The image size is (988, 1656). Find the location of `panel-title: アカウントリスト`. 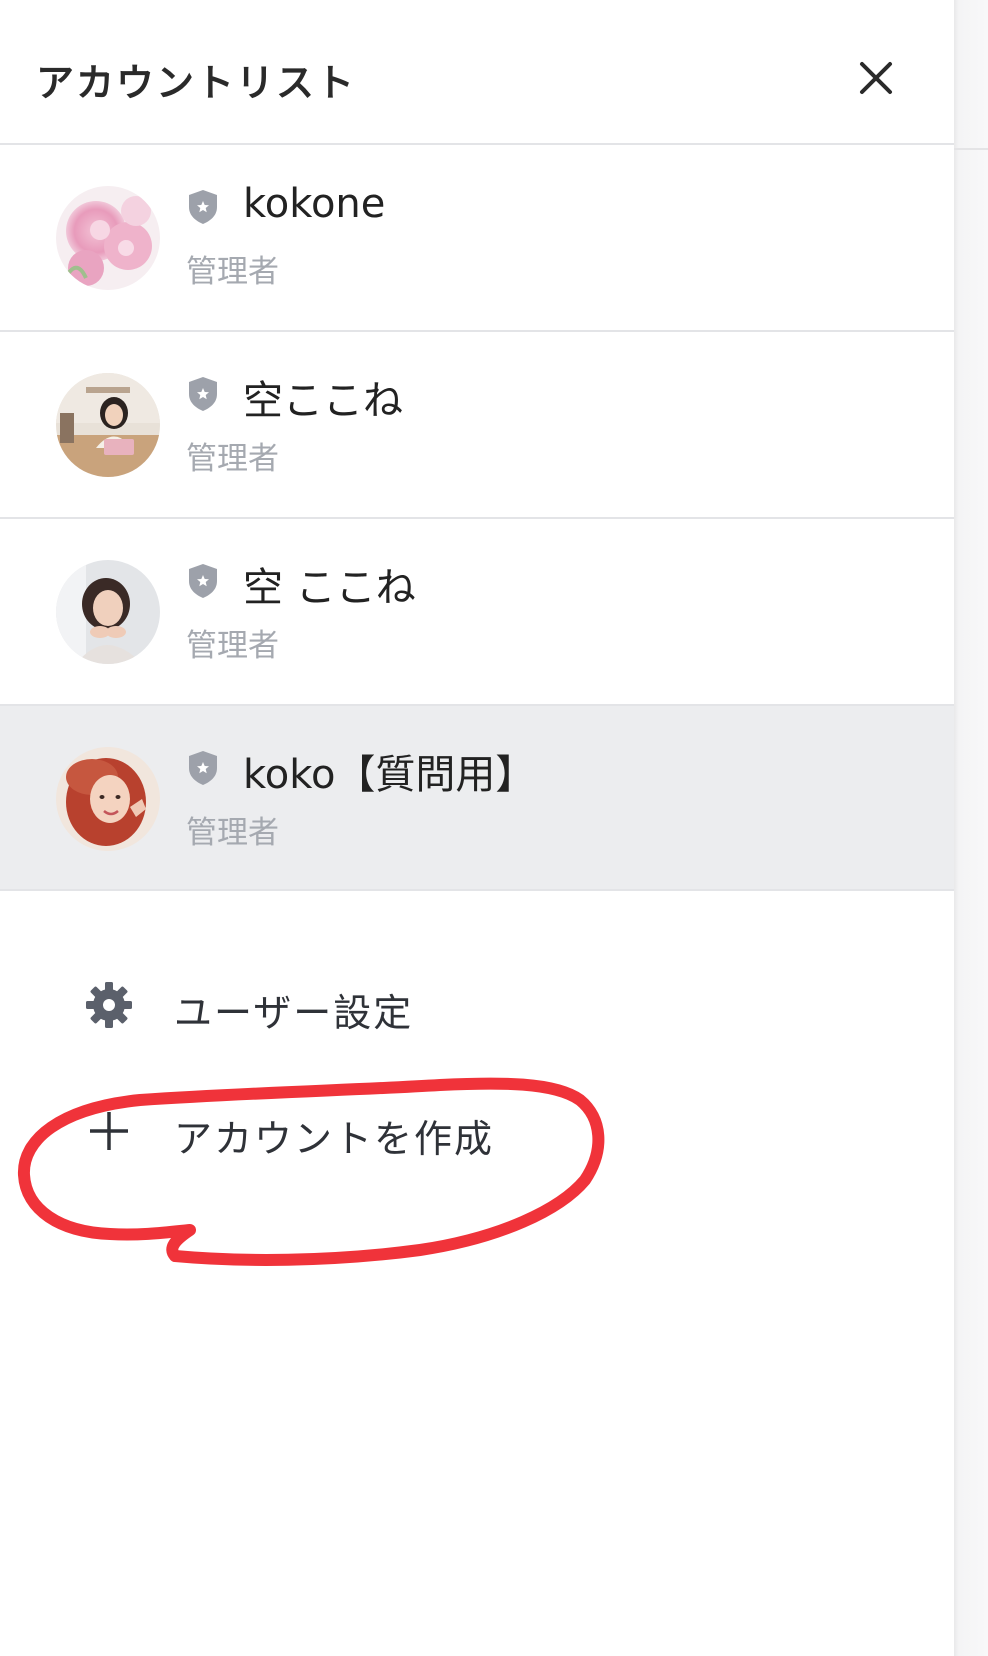

panel-title: アカウントリスト is located at coordinates (196, 83).